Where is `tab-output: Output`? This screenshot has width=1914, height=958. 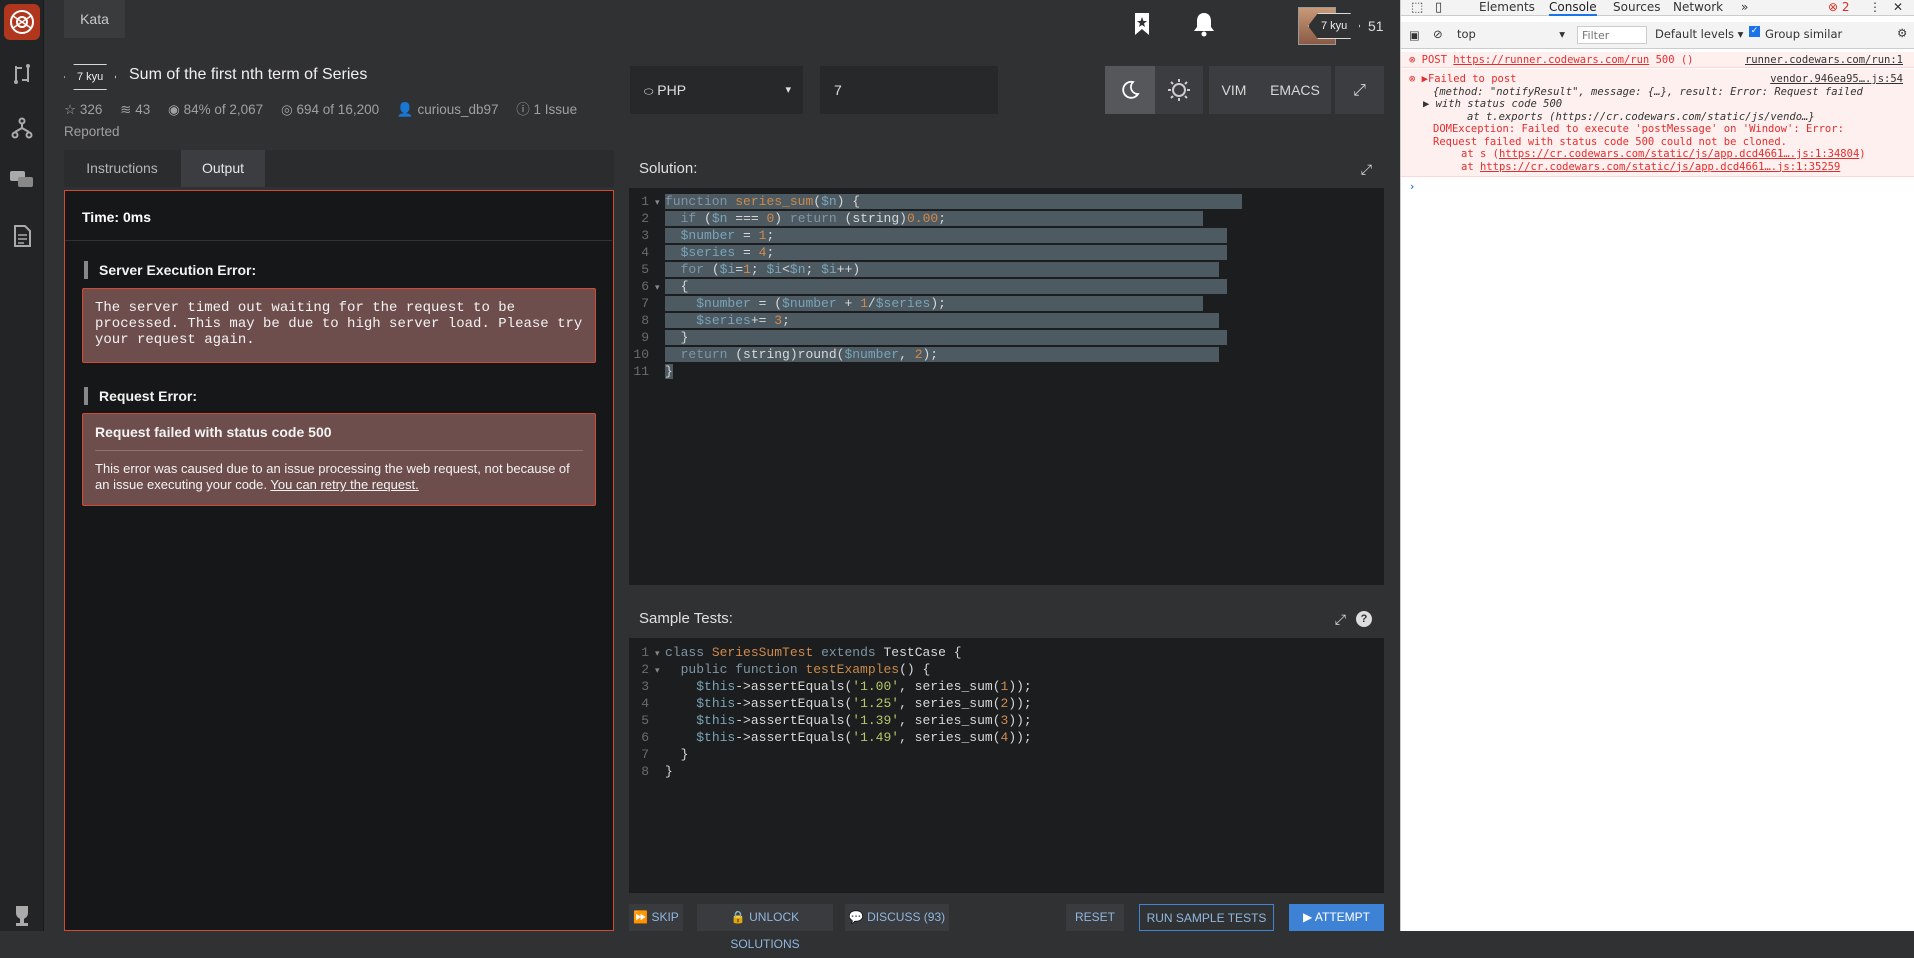
tab-output: Output is located at coordinates (223, 168).